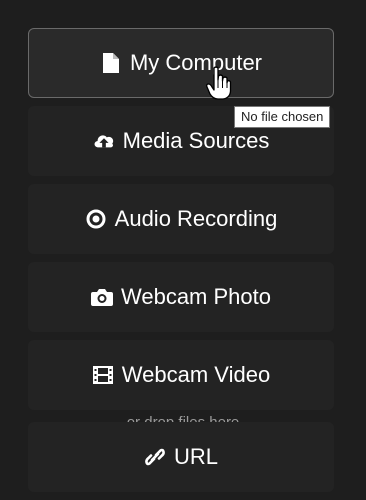 This screenshot has height=500, width=366. I want to click on audio-recording-button: Audio Recording, so click(181, 219).